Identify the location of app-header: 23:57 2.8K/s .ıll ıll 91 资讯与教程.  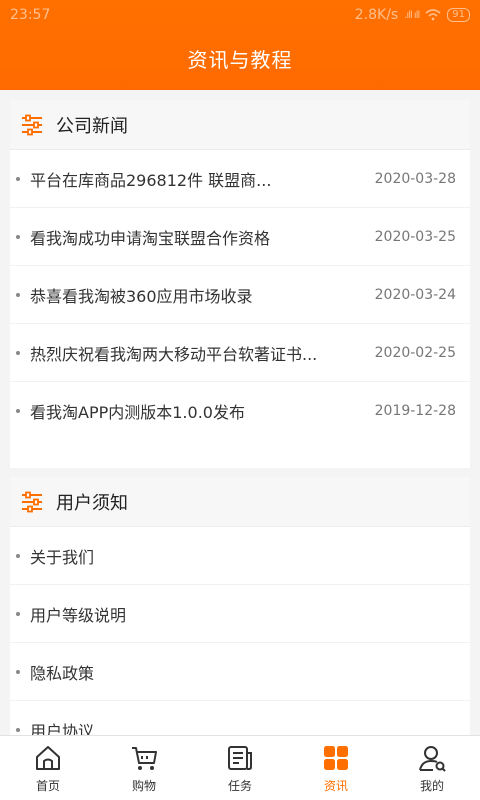
(240, 45).